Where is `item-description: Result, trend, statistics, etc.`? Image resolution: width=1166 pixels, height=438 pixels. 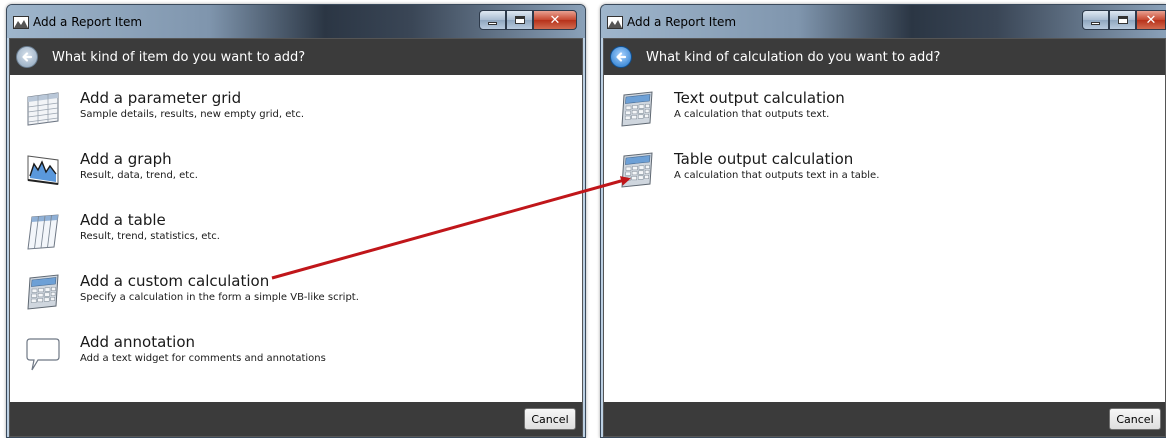
item-description: Result, trend, statistics, etc. is located at coordinates (150, 236).